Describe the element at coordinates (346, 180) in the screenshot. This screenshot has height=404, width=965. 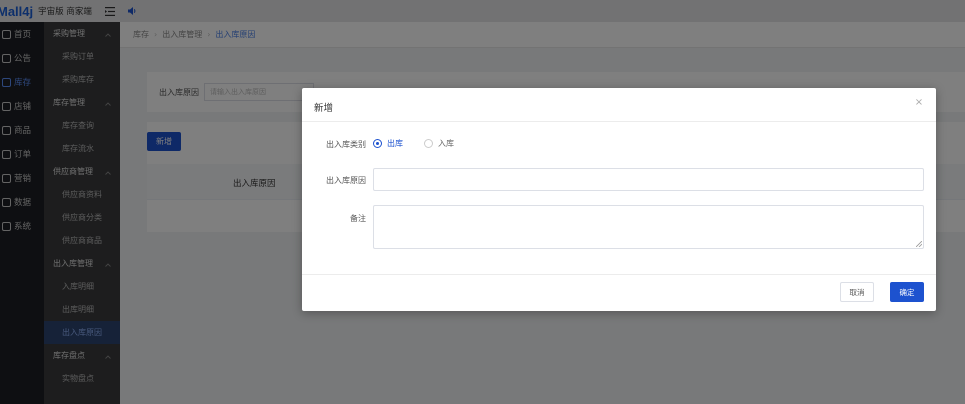
I see `reason-label: 出入库原因` at that location.